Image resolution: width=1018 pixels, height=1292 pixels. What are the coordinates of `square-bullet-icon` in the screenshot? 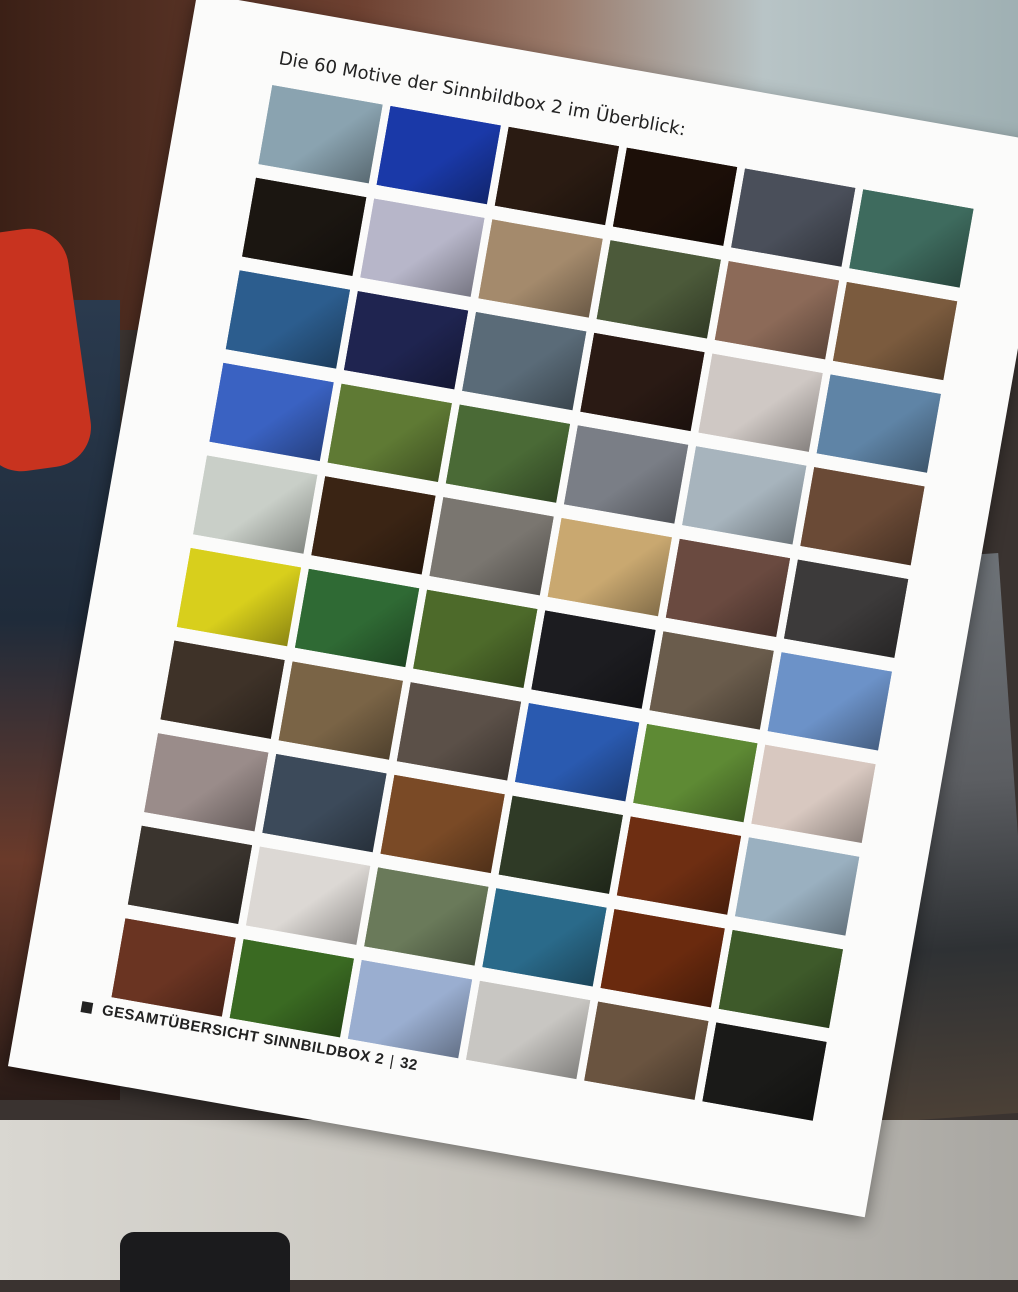 It's located at (87, 1007).